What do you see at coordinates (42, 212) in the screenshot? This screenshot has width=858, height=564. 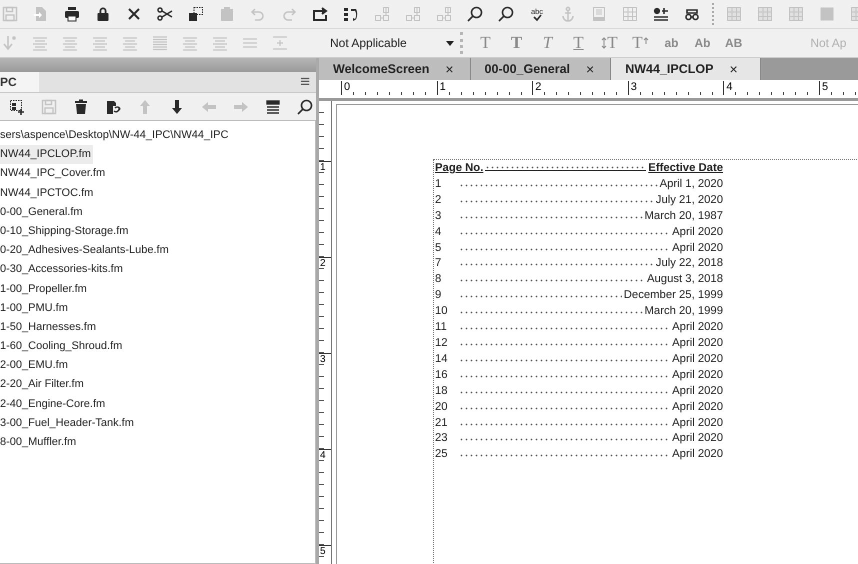 I see `file-item: 0-00_General.fm` at bounding box center [42, 212].